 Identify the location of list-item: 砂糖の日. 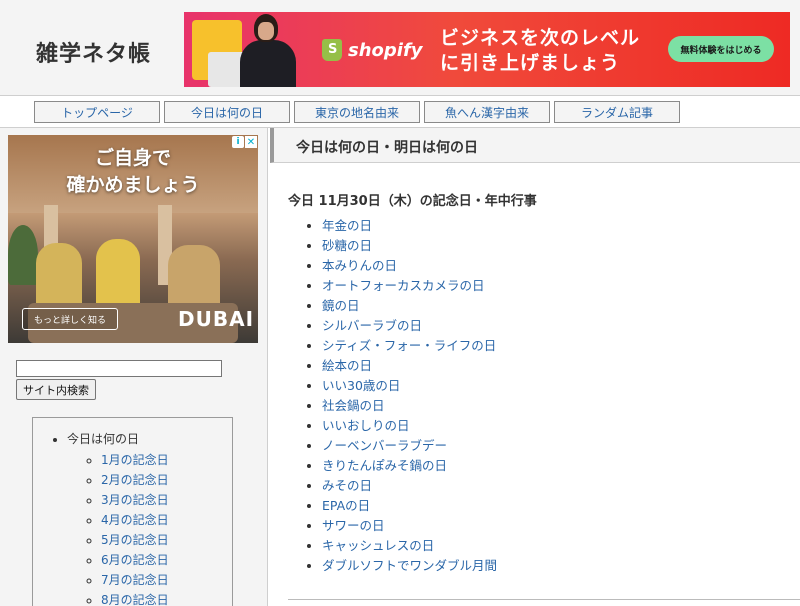
(409, 246).